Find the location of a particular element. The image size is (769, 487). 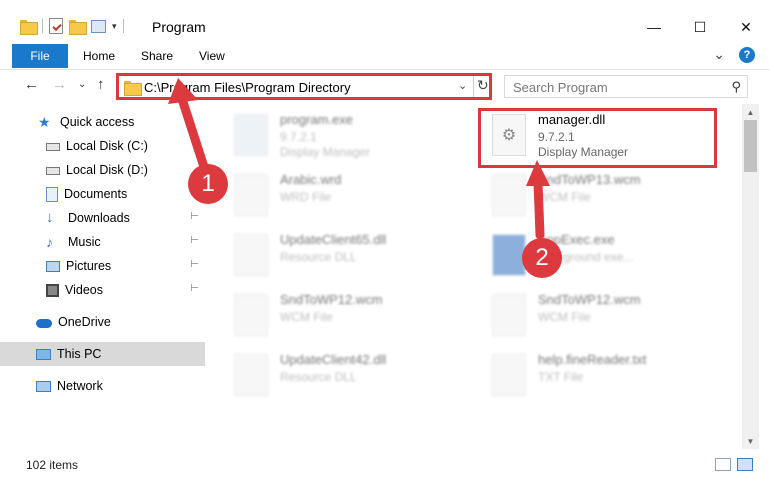

tab-file: File is located at coordinates (40, 56).